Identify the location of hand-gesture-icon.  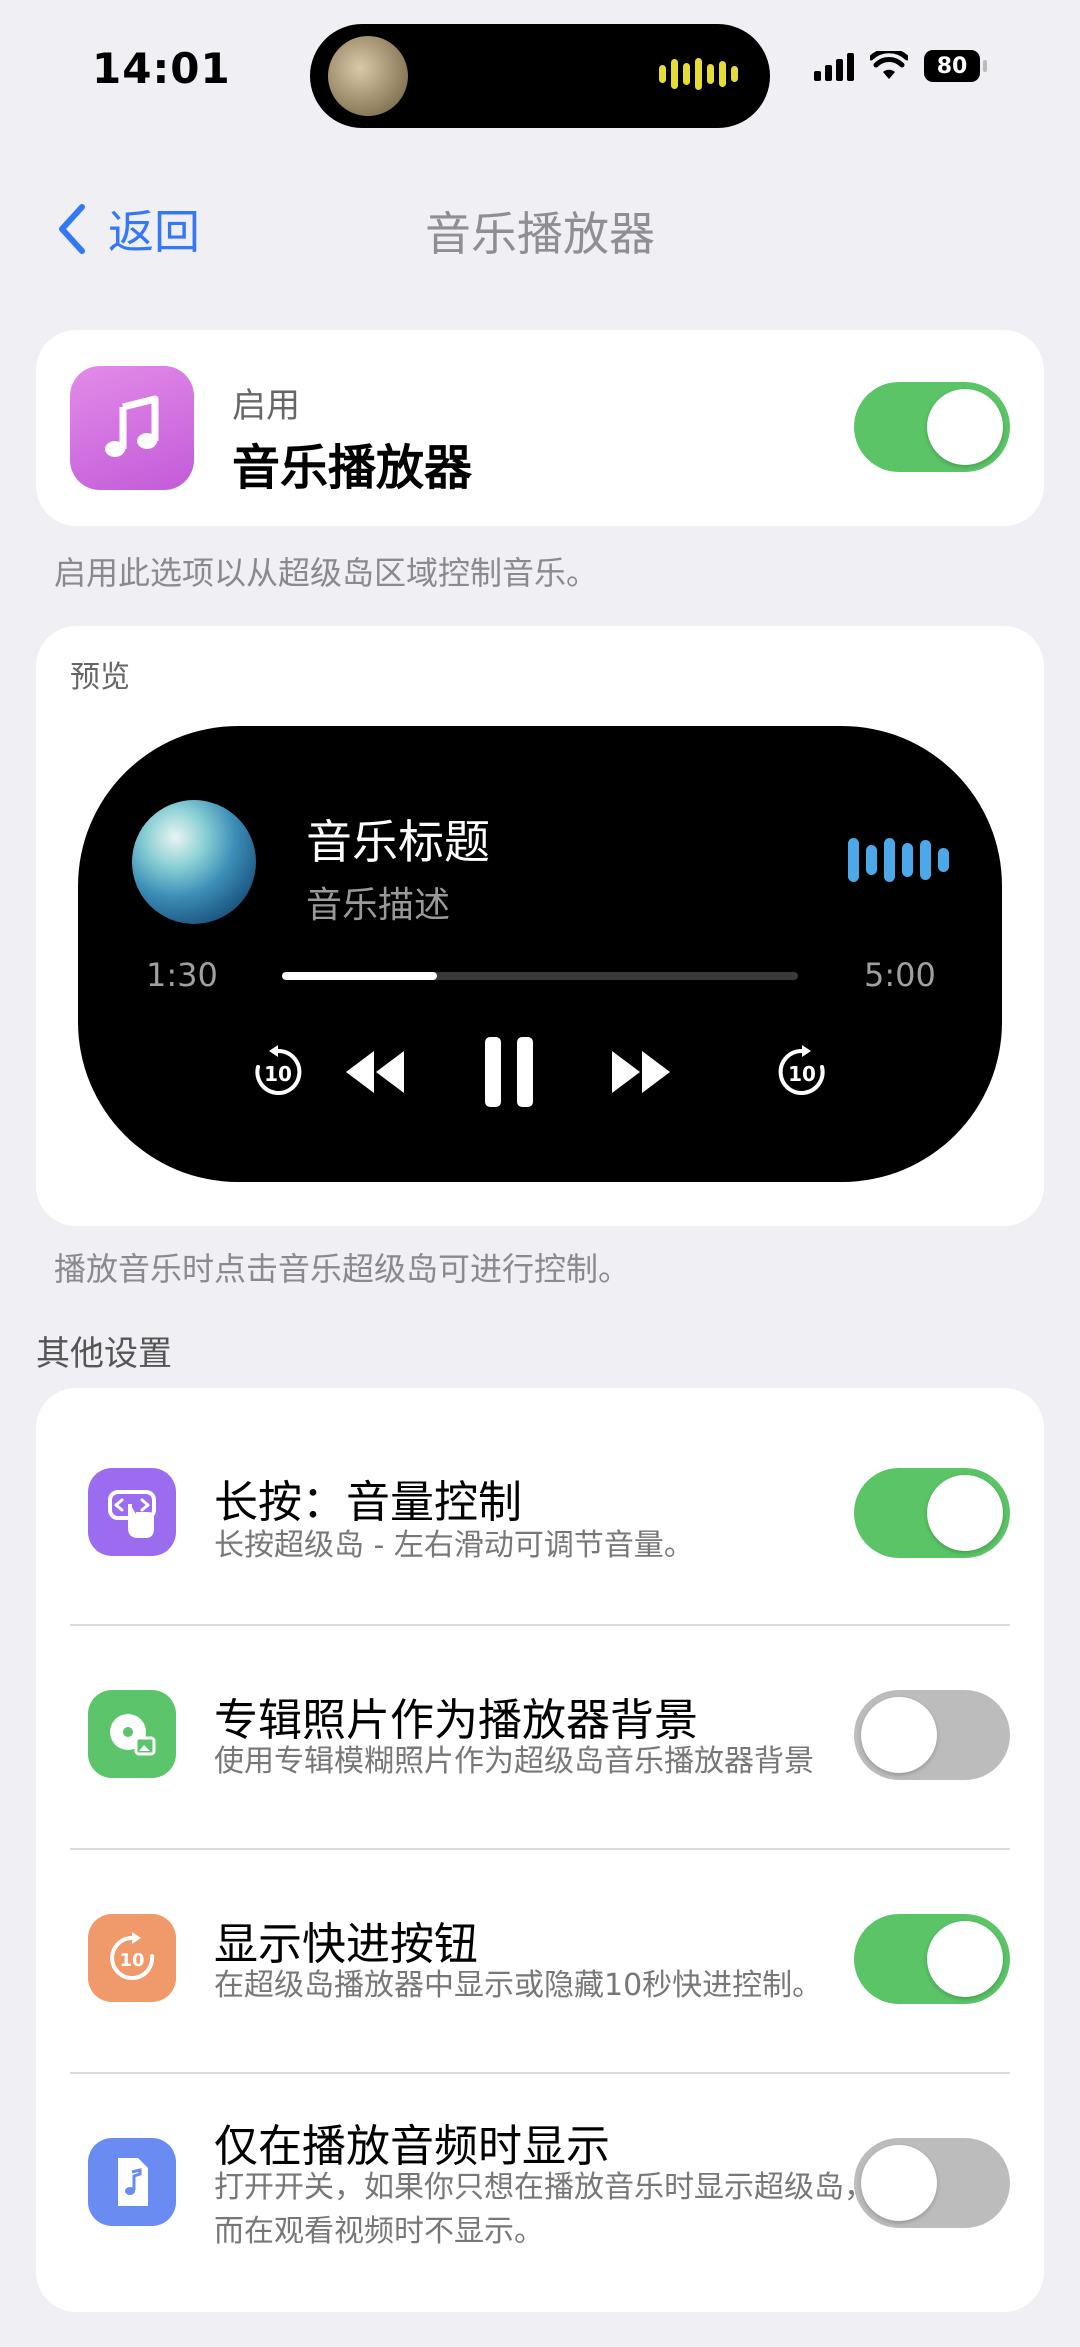
(132, 1512).